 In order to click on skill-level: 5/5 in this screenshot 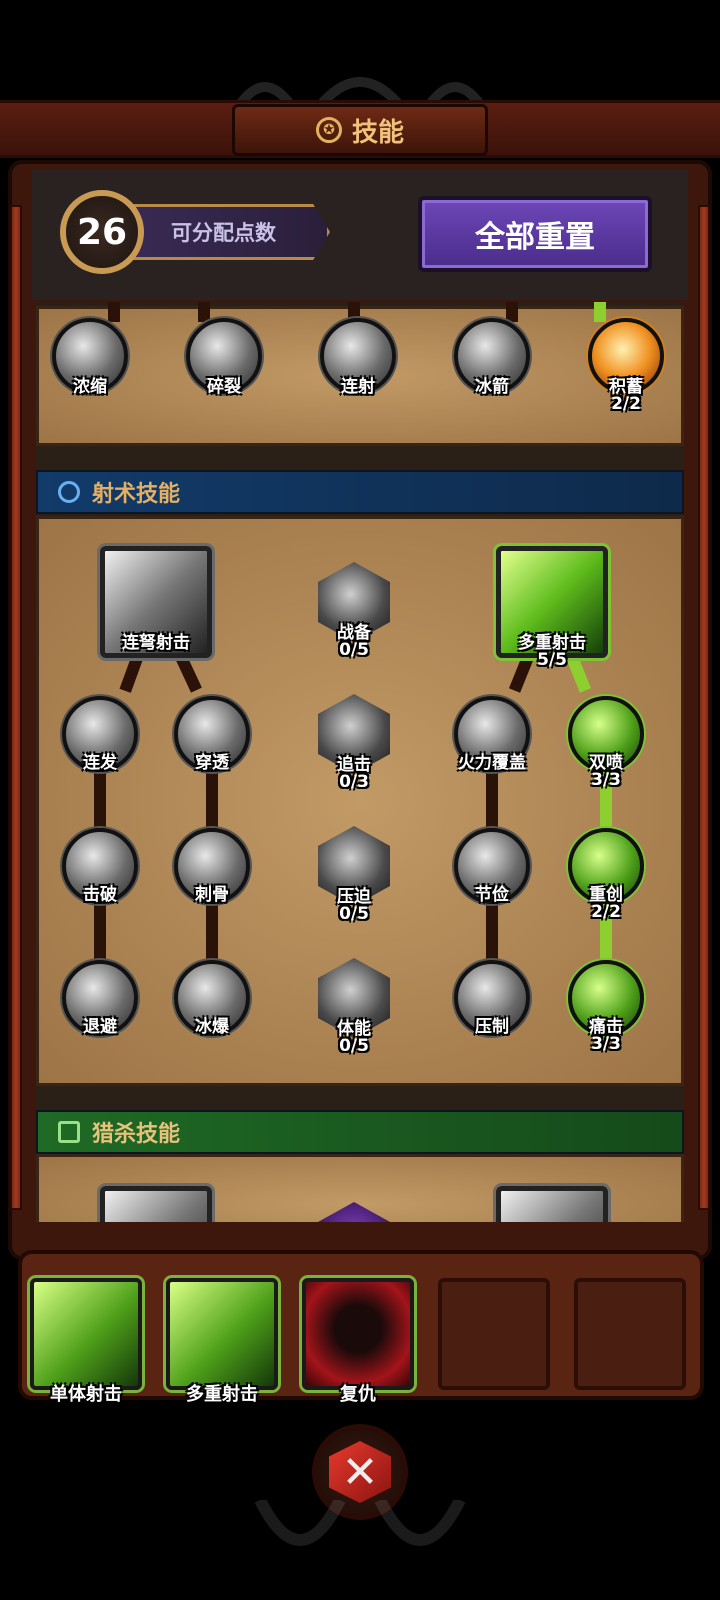, I will do `click(552, 660)`.